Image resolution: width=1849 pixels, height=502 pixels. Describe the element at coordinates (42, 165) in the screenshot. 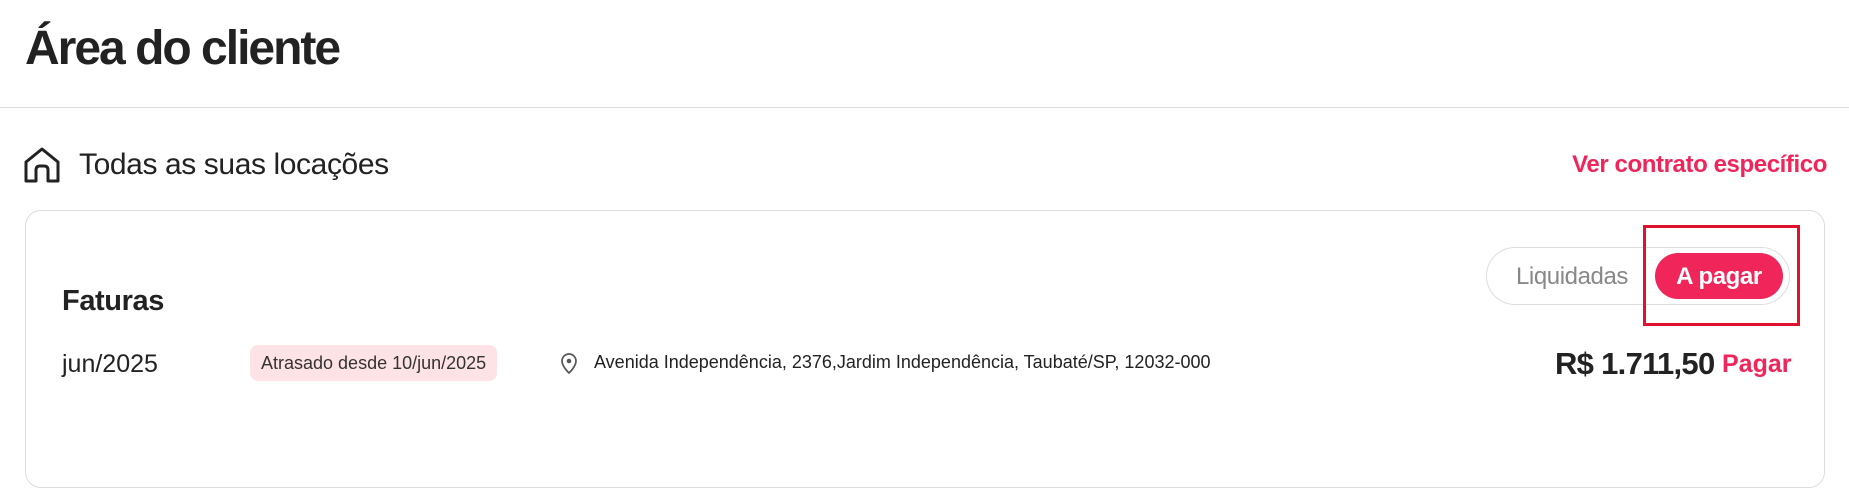

I see `home-icon` at that location.